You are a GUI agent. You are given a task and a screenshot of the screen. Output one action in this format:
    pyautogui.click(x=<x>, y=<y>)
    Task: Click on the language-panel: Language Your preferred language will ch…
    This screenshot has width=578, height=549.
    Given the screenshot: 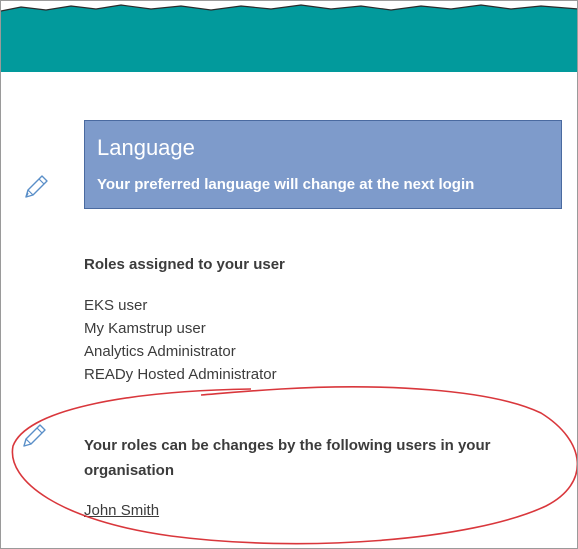 What is the action you would take?
    pyautogui.click(x=323, y=164)
    